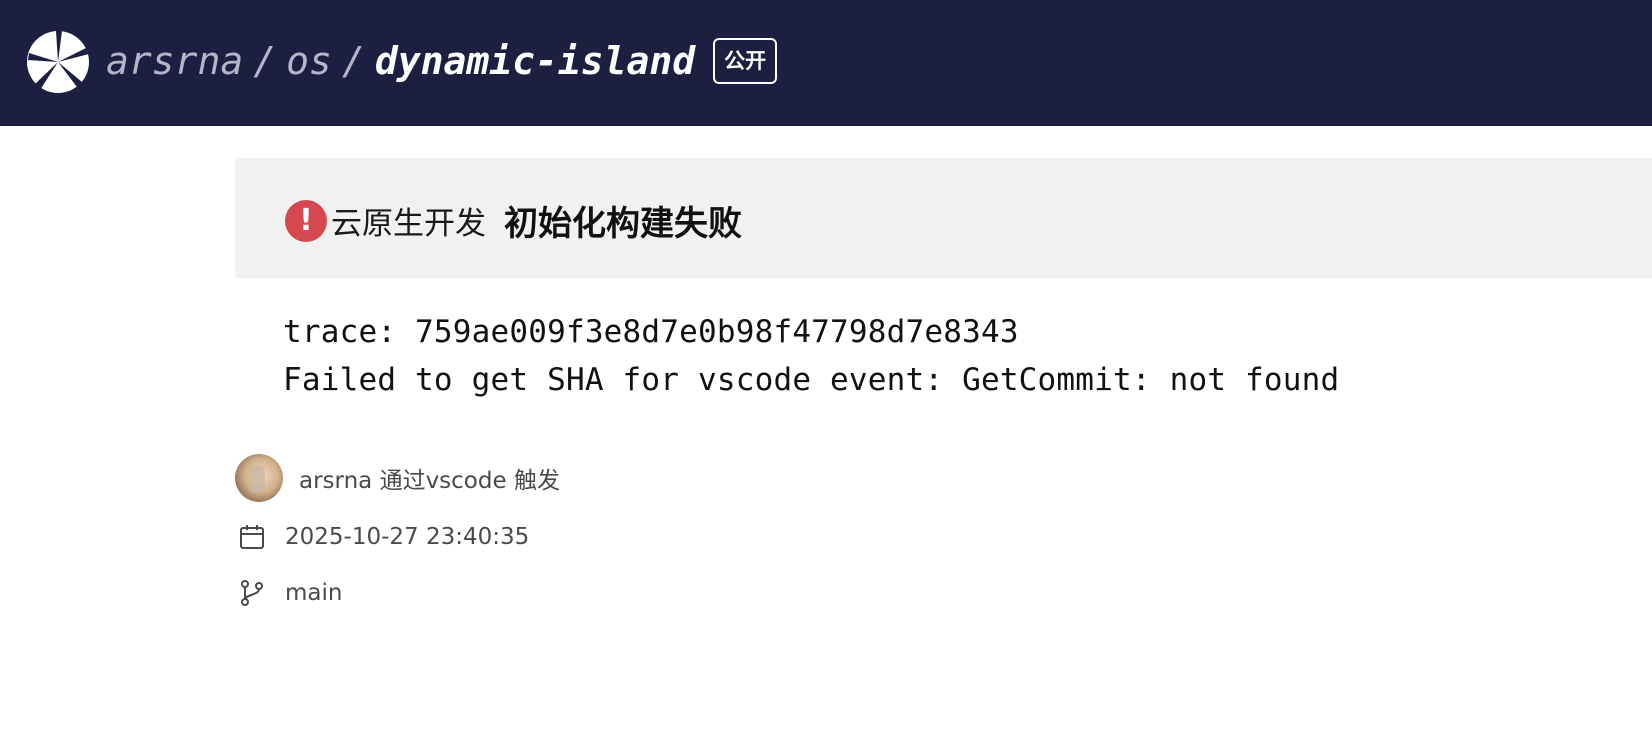 This screenshot has height=744, width=1652. I want to click on banner-title: 初始化构建失败, so click(623, 224).